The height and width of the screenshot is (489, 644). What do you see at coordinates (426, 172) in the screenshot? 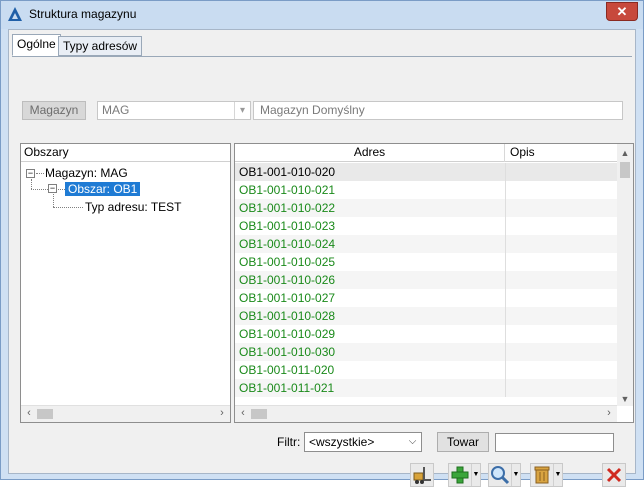
I see `table-row: OB1-001-010-020` at bounding box center [426, 172].